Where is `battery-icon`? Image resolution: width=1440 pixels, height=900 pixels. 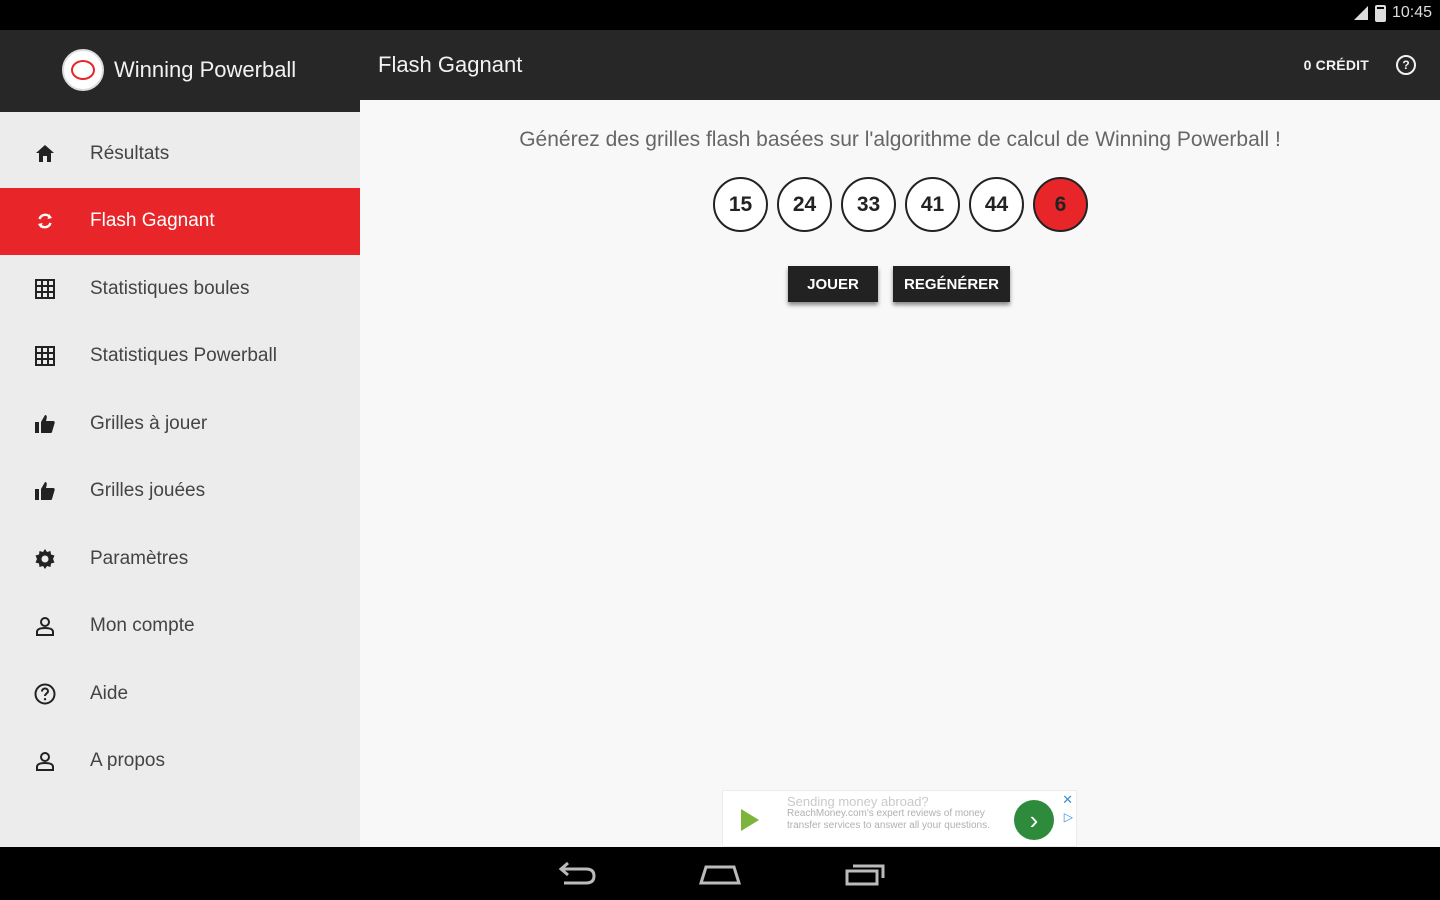 battery-icon is located at coordinates (1380, 13).